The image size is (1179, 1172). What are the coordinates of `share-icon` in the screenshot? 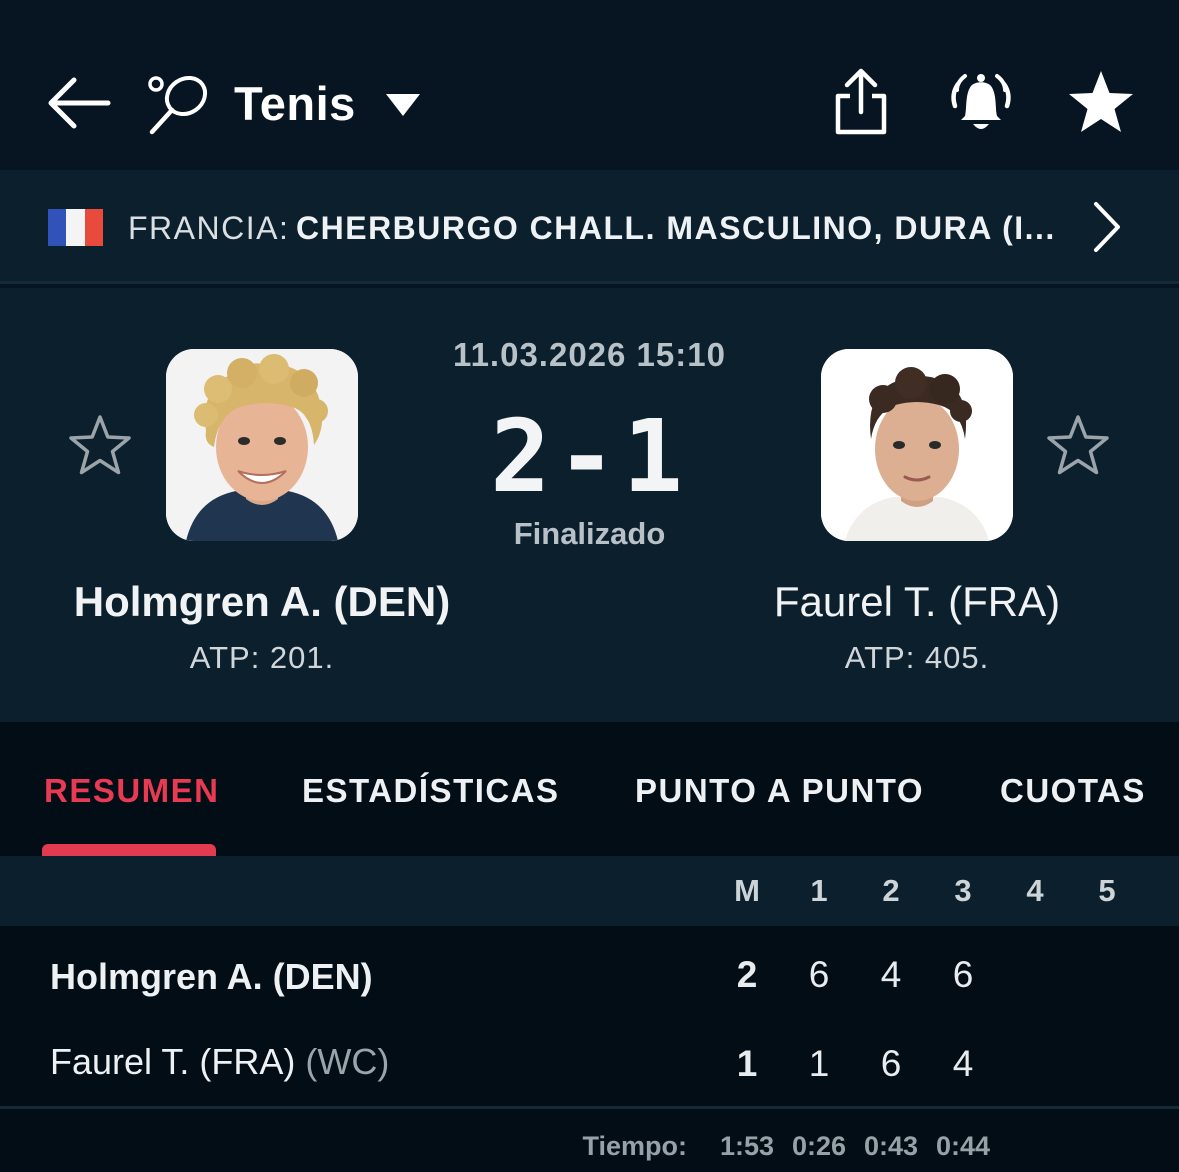 It's located at (861, 102).